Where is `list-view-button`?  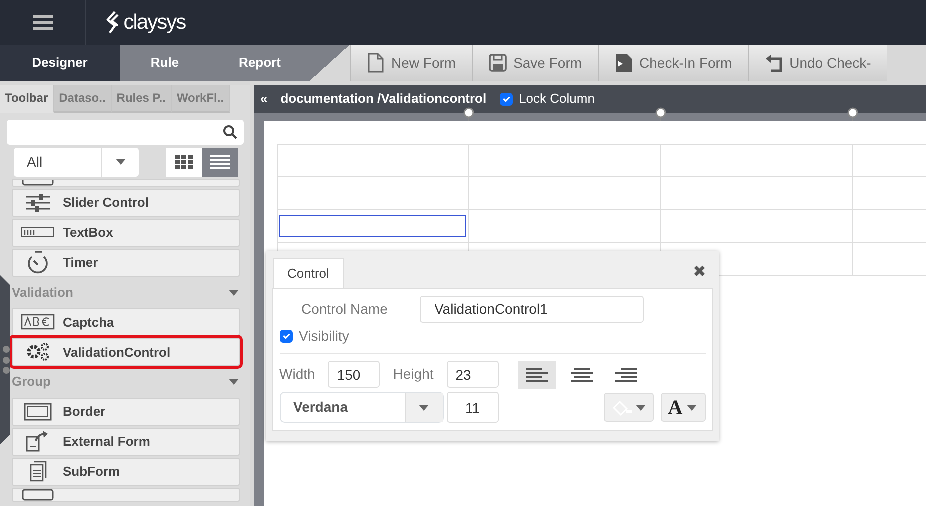 list-view-button is located at coordinates (220, 162).